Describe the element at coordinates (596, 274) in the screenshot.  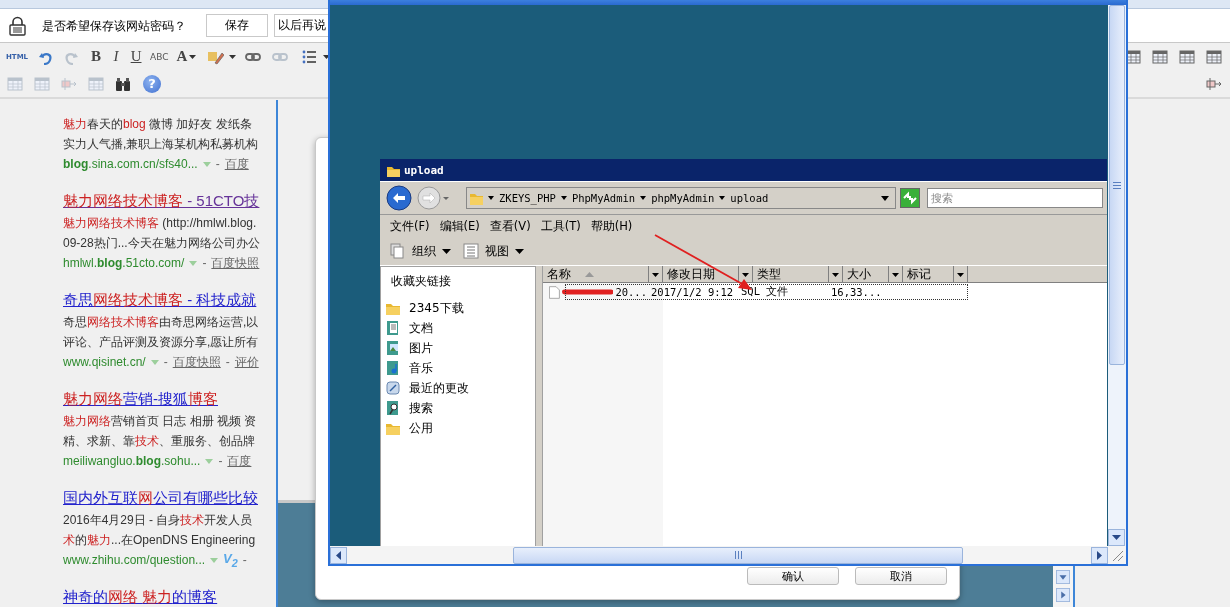
I see `column-header: 名称` at that location.